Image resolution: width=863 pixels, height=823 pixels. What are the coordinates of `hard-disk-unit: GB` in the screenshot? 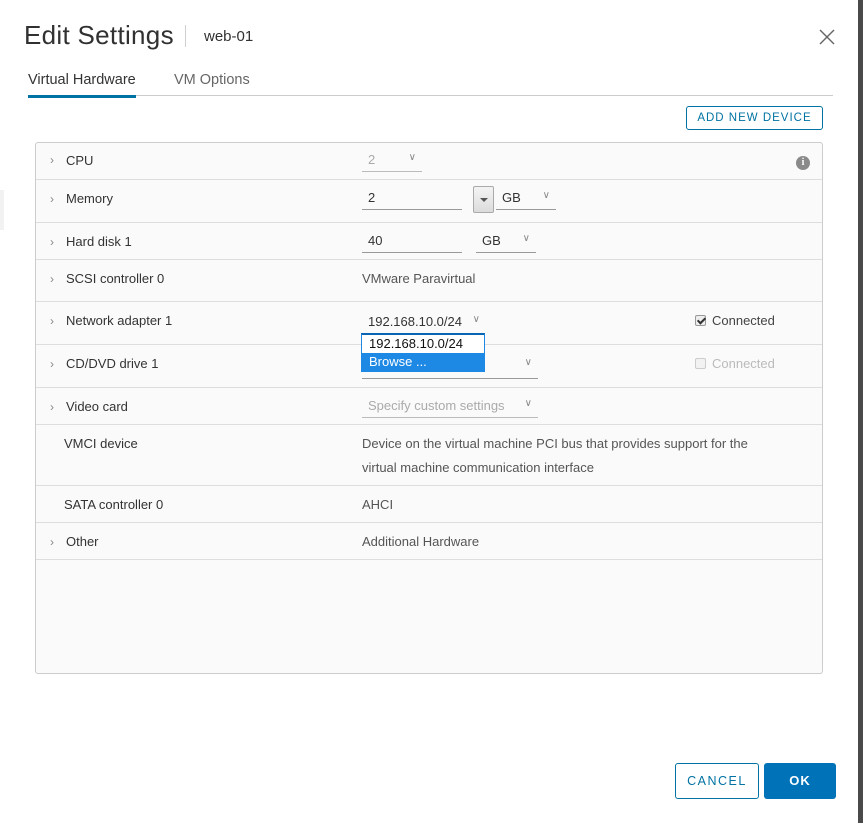 It's located at (491, 240).